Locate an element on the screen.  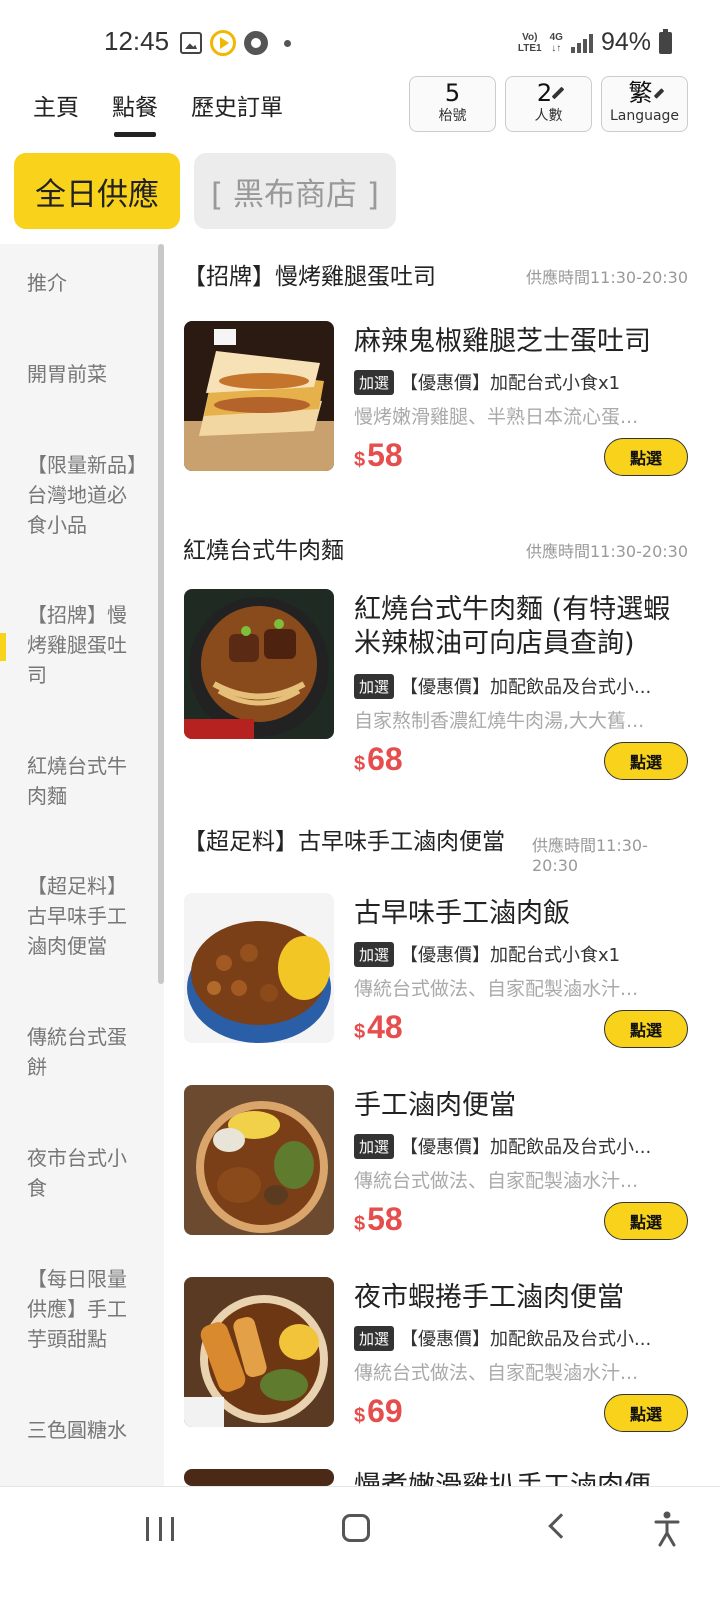
language-chip: 繁 Language is located at coordinates (644, 104).